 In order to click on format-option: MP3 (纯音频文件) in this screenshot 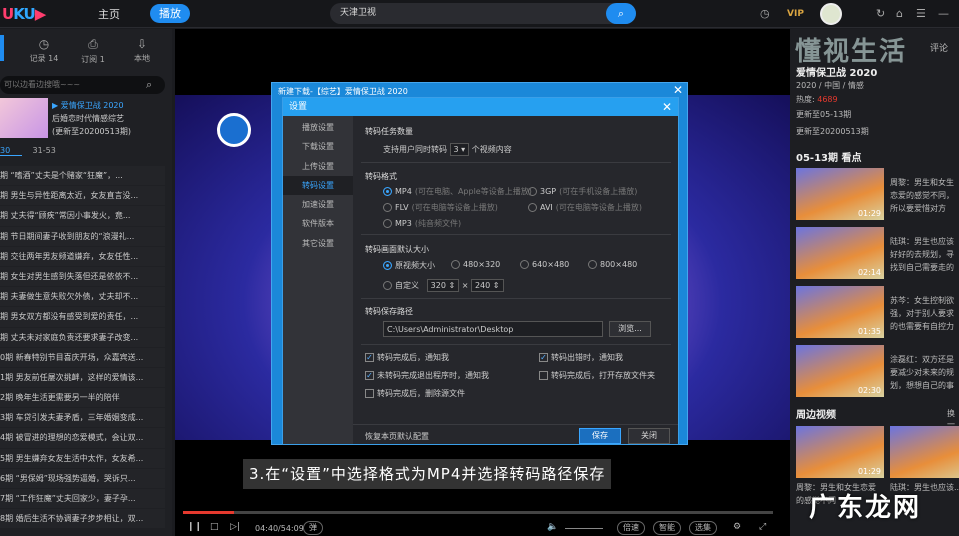, I will do `click(422, 223)`.